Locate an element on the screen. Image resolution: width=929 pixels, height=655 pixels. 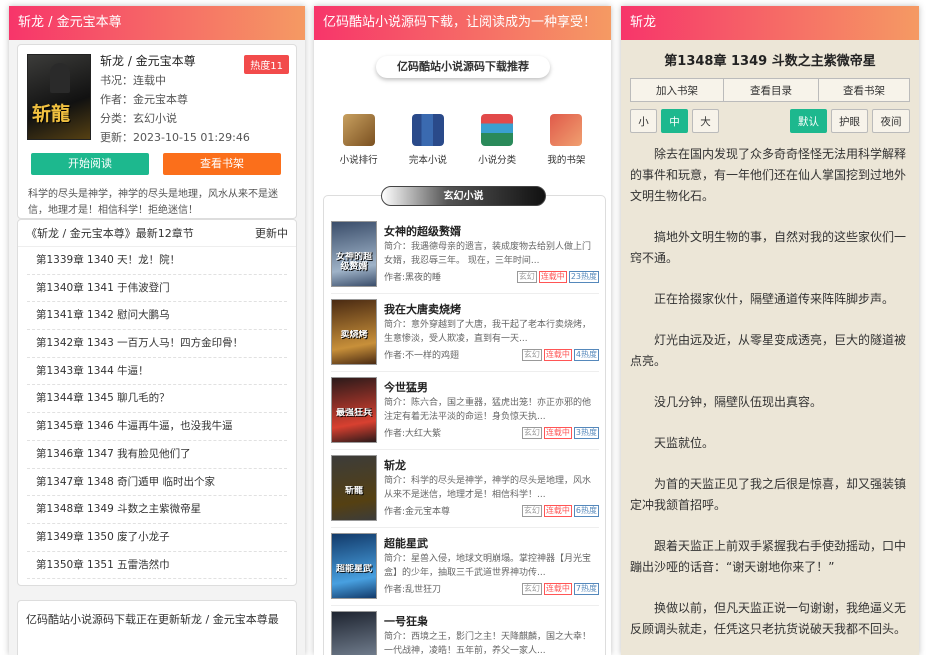
novel-cover: 卖烧烤 is located at coordinates (354, 332).